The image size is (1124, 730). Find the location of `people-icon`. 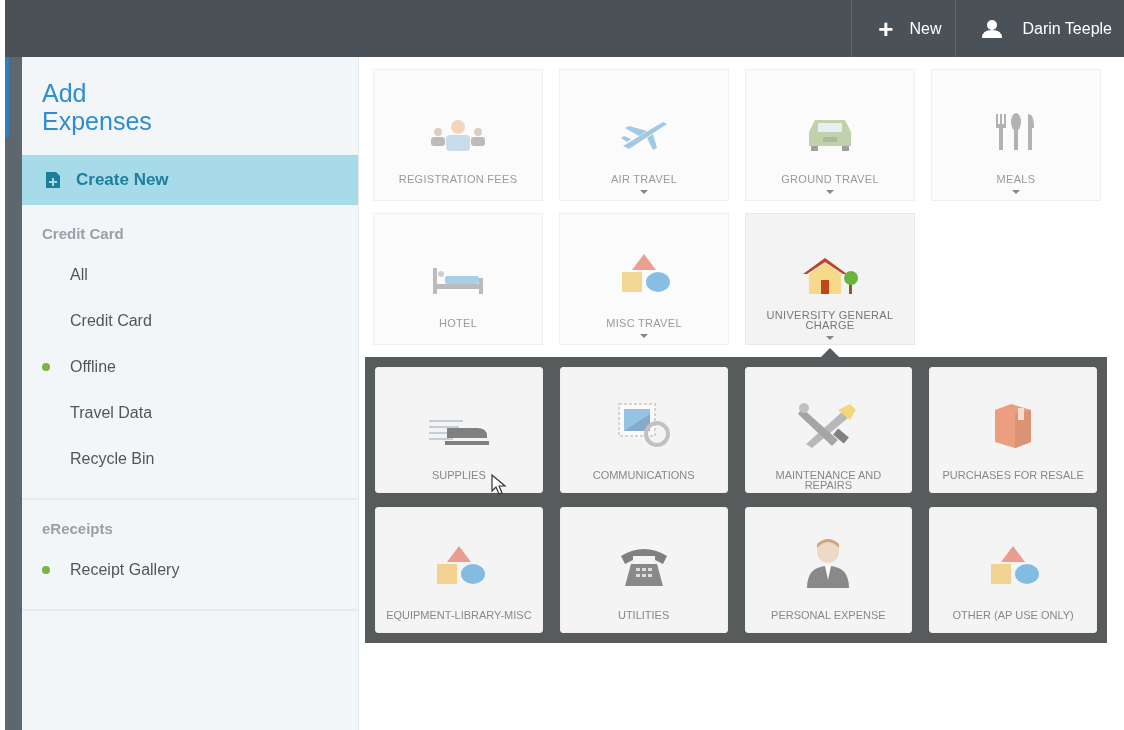

people-icon is located at coordinates (458, 135).